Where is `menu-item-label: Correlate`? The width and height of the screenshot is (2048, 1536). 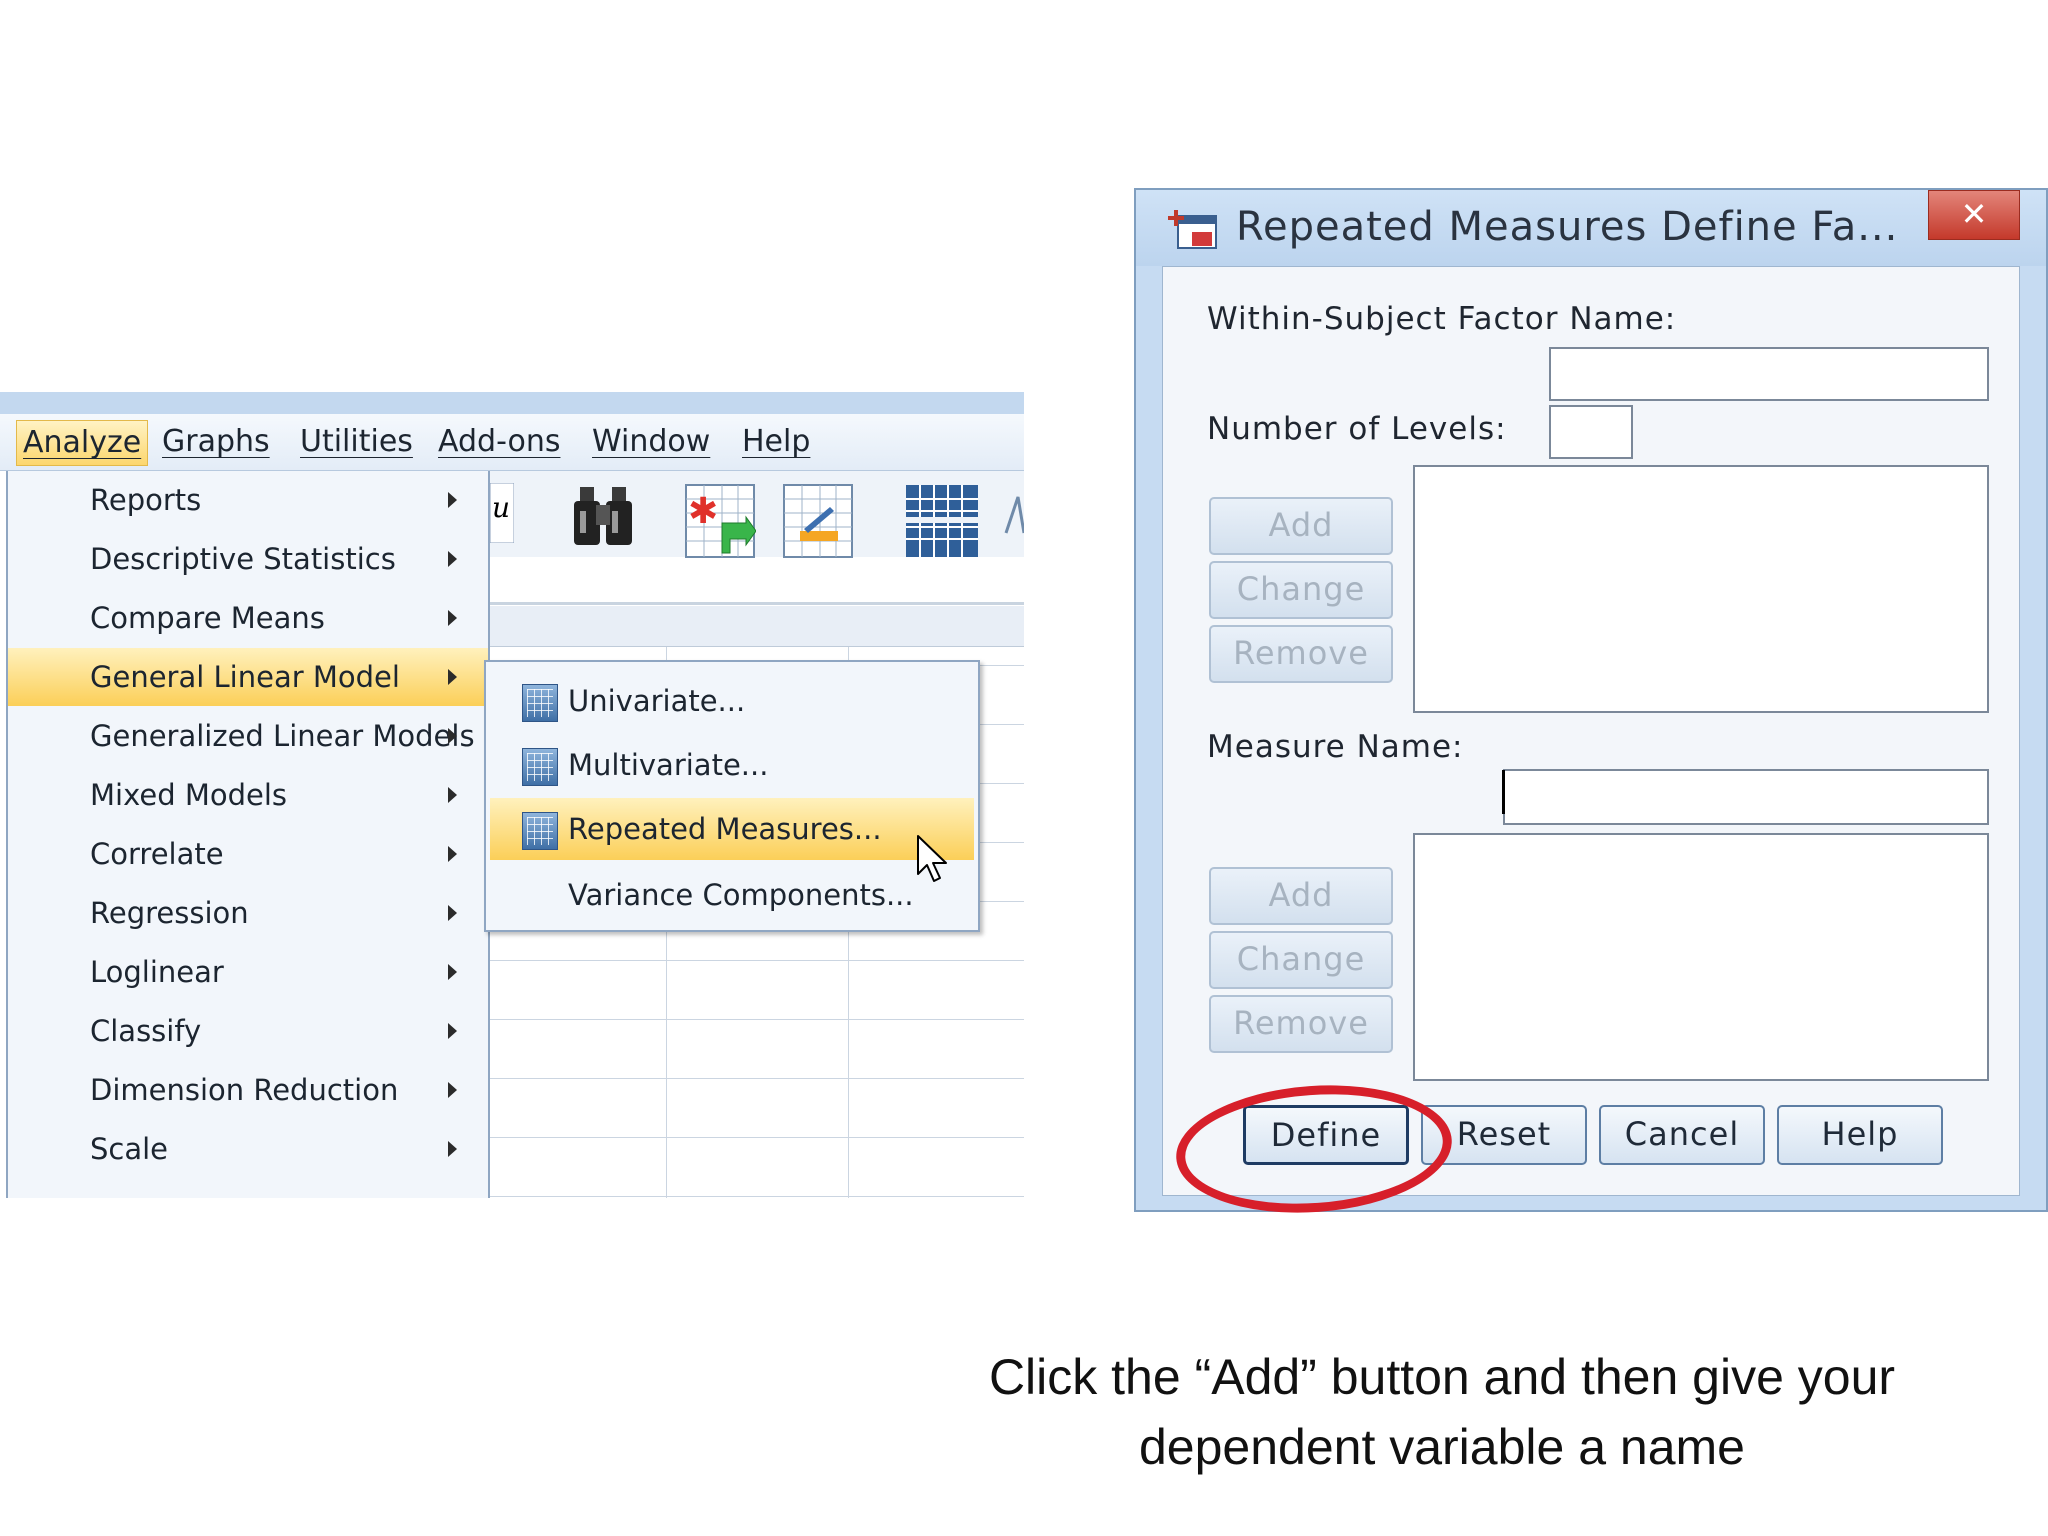
menu-item-label: Correlate is located at coordinates (157, 854).